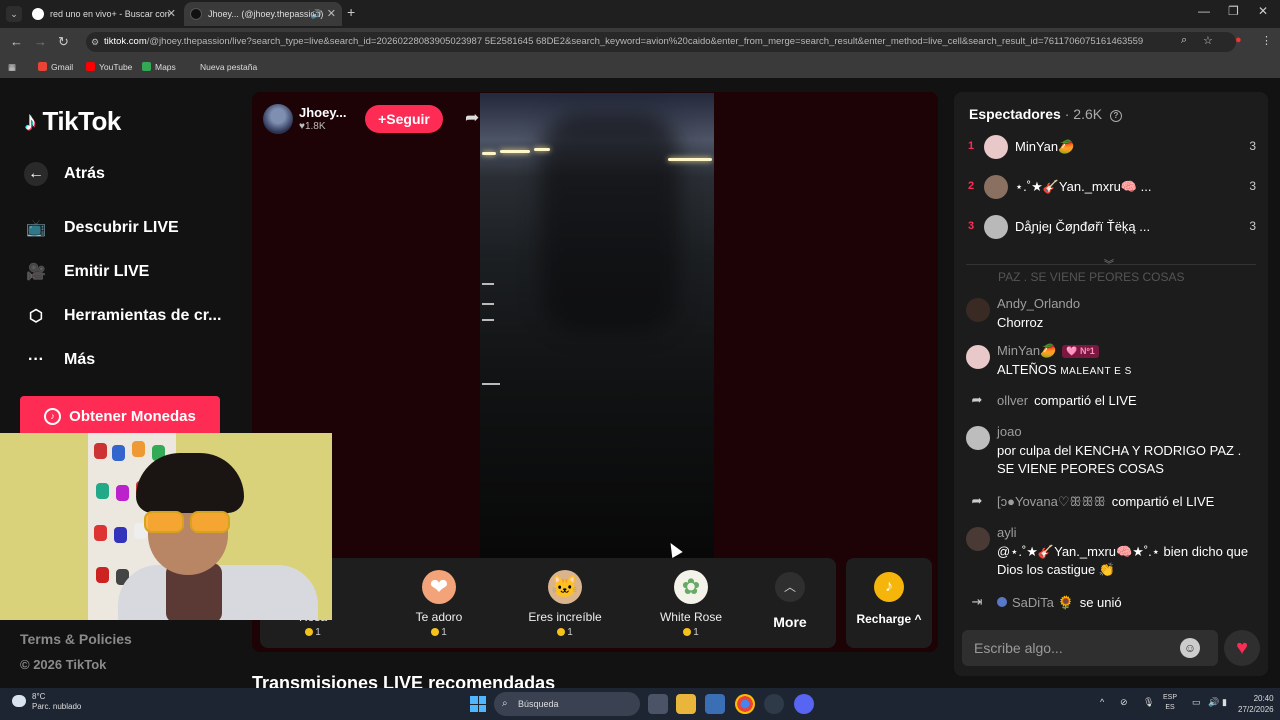 The image size is (1280, 720). I want to click on more-gifts-button: ︿ More, so click(790, 601).